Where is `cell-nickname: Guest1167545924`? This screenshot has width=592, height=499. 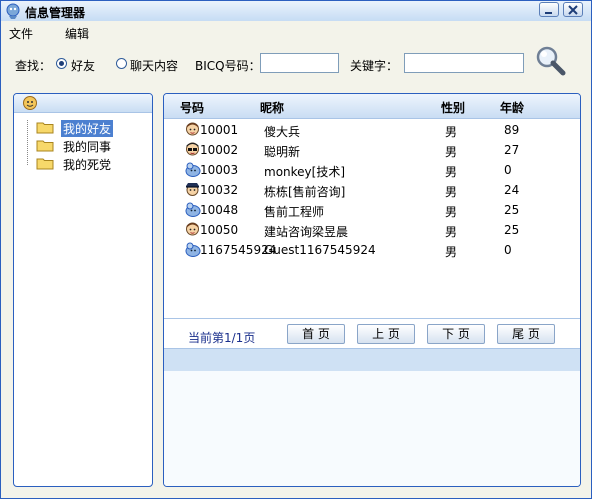 cell-nickname: Guest1167545924 is located at coordinates (320, 250).